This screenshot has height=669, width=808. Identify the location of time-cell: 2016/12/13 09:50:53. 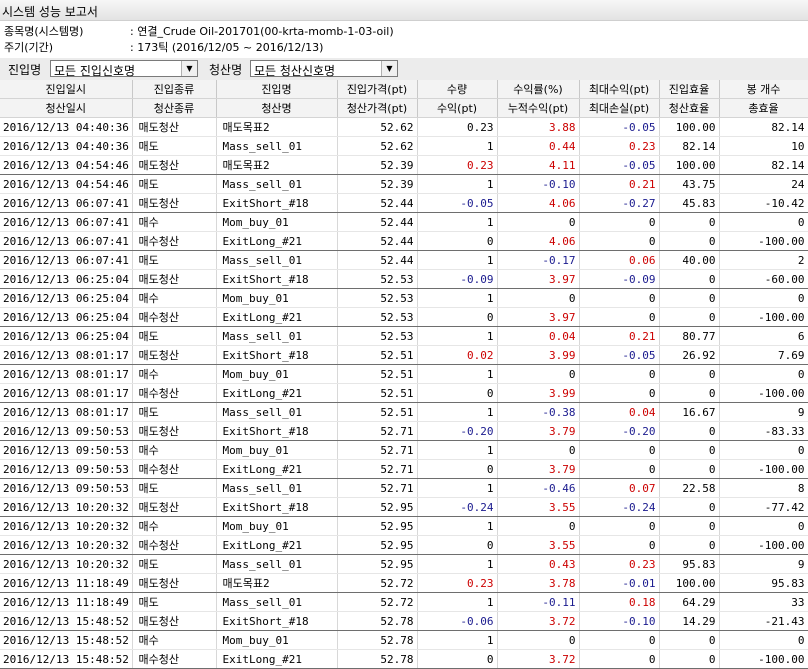
(66, 450).